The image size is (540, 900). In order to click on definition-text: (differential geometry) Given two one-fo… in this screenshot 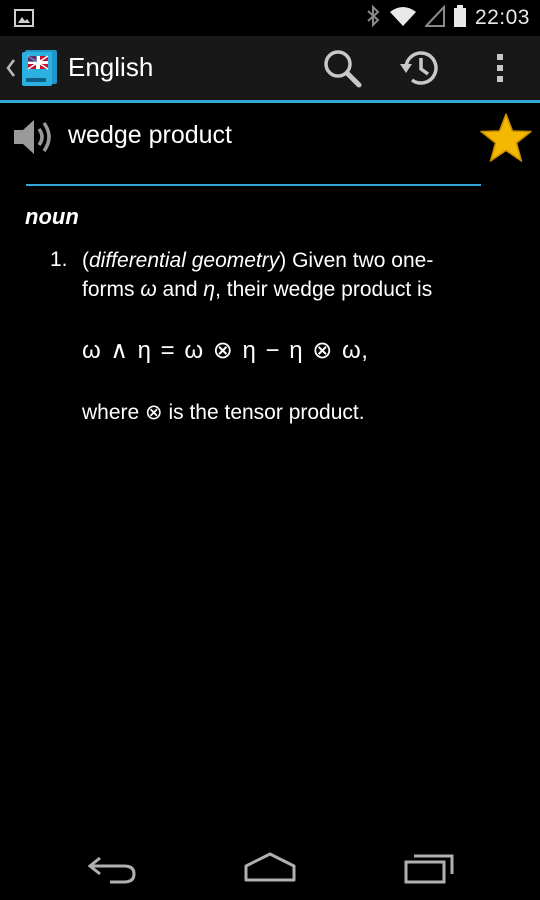, I will do `click(258, 275)`.